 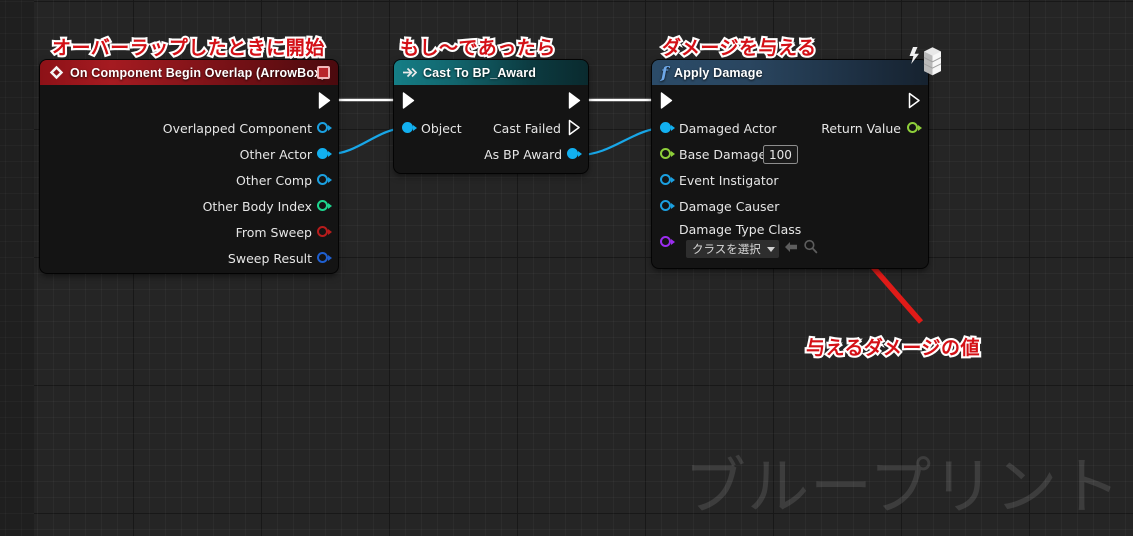 What do you see at coordinates (665, 72) in the screenshot?
I see `function-f-icon: f` at bounding box center [665, 72].